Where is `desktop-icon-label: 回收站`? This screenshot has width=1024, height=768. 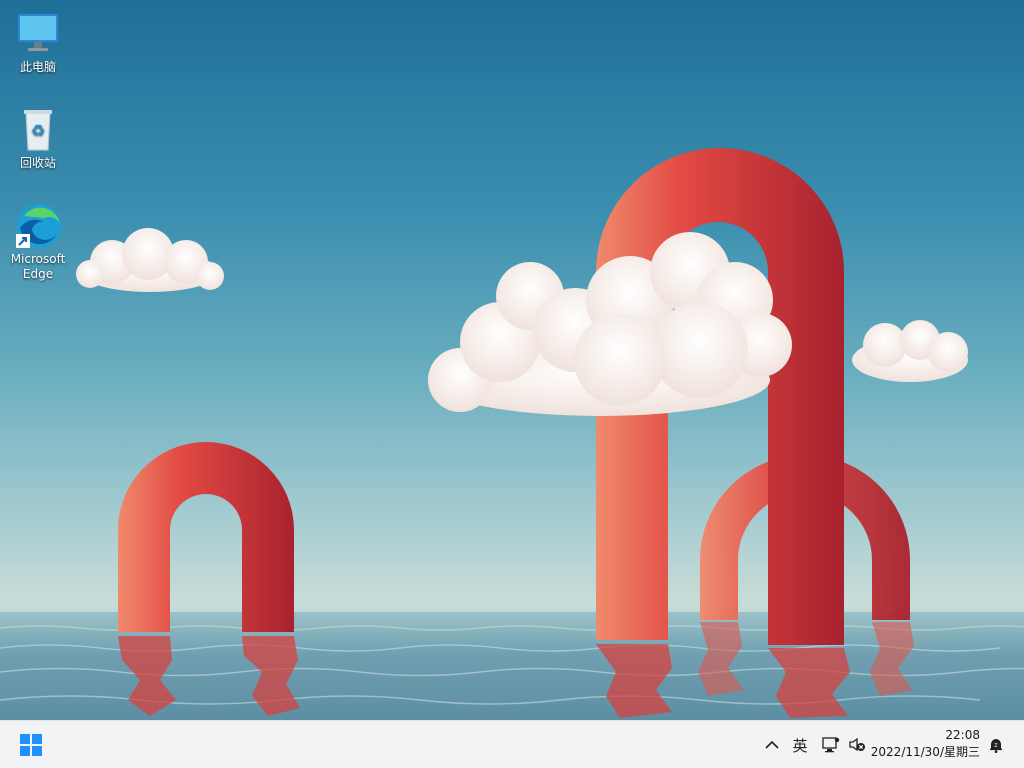 desktop-icon-label: 回收站 is located at coordinates (37, 163).